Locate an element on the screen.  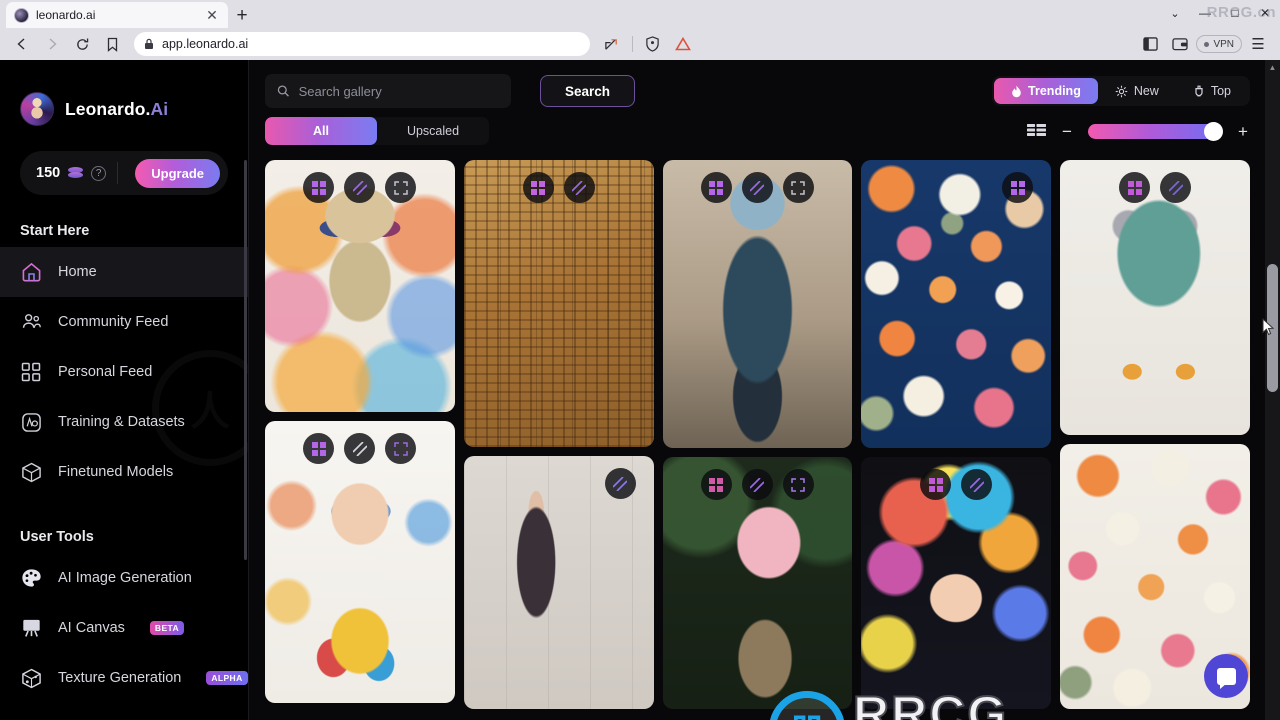
sidebar-item-ai-image-generation: AI Image Generation is located at coordinates (124, 578).